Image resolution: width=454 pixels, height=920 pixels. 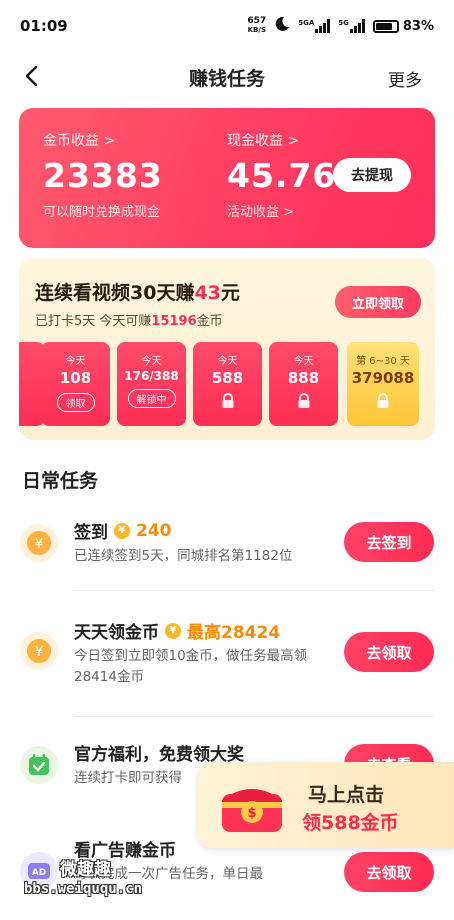 I want to click on challenge-title-amount: 43, so click(x=207, y=293).